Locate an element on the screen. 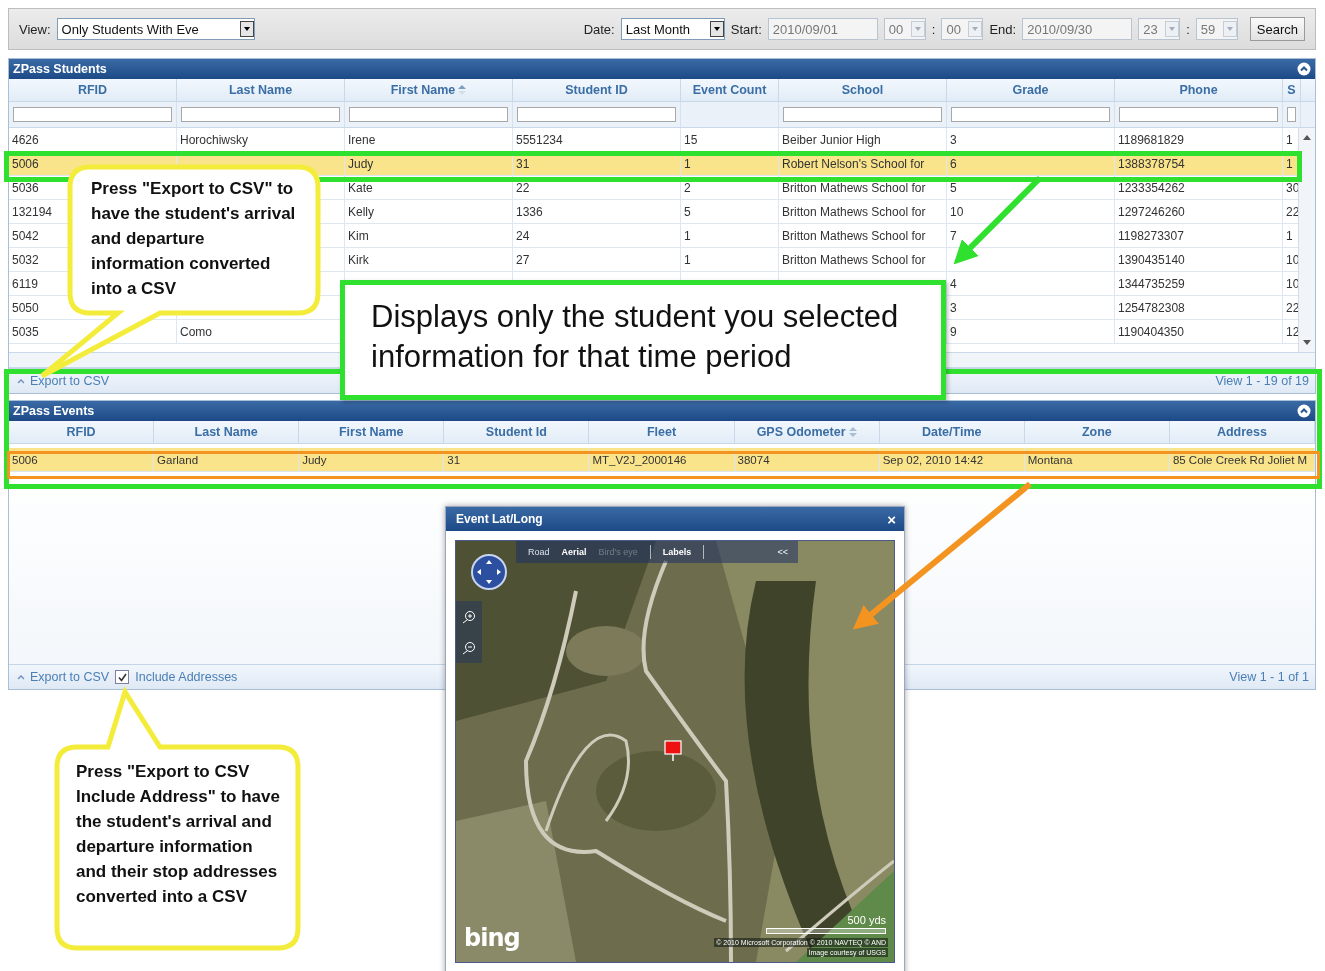 Image resolution: width=1325 pixels, height=971 pixels. table-cell: 1198273307 is located at coordinates (1151, 236).